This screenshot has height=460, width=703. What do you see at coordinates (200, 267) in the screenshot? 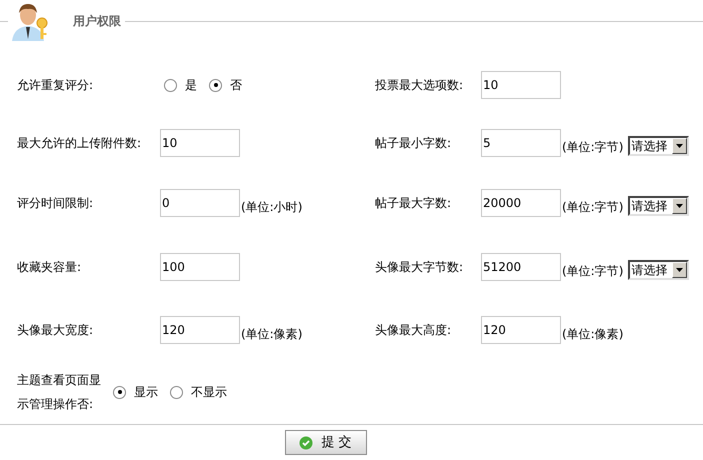
I see `input-field: 100` at bounding box center [200, 267].